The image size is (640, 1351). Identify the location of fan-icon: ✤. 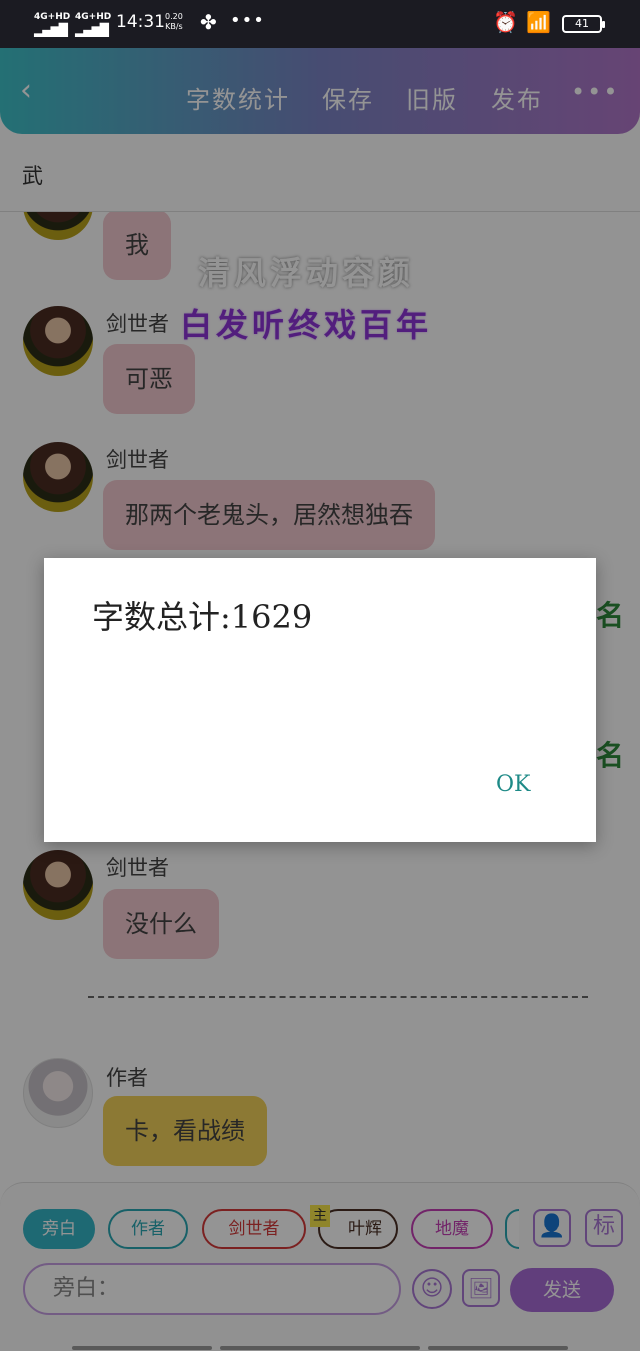
(208, 22).